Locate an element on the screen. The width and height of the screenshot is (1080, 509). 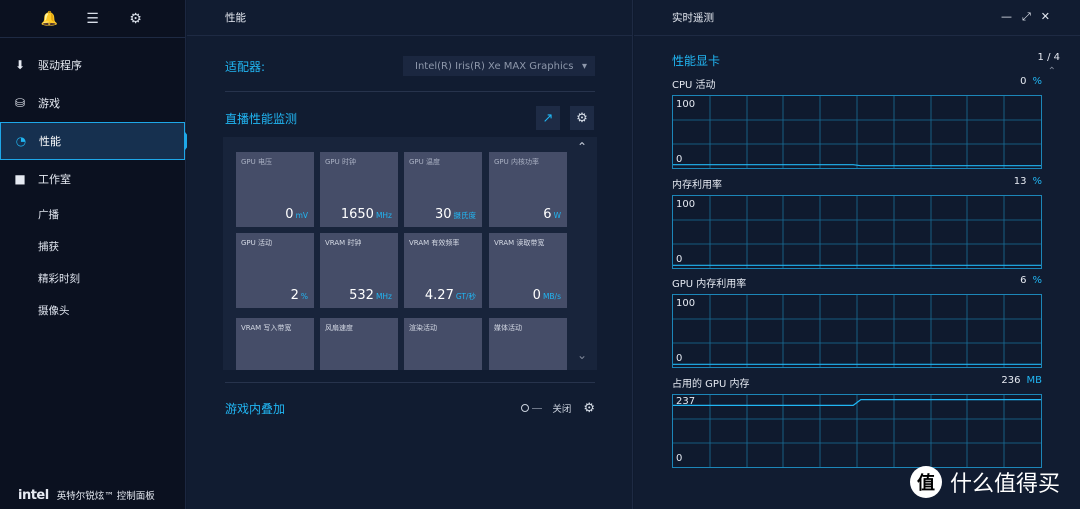
metric-value-wrap: 0% is located at coordinates (1031, 81).